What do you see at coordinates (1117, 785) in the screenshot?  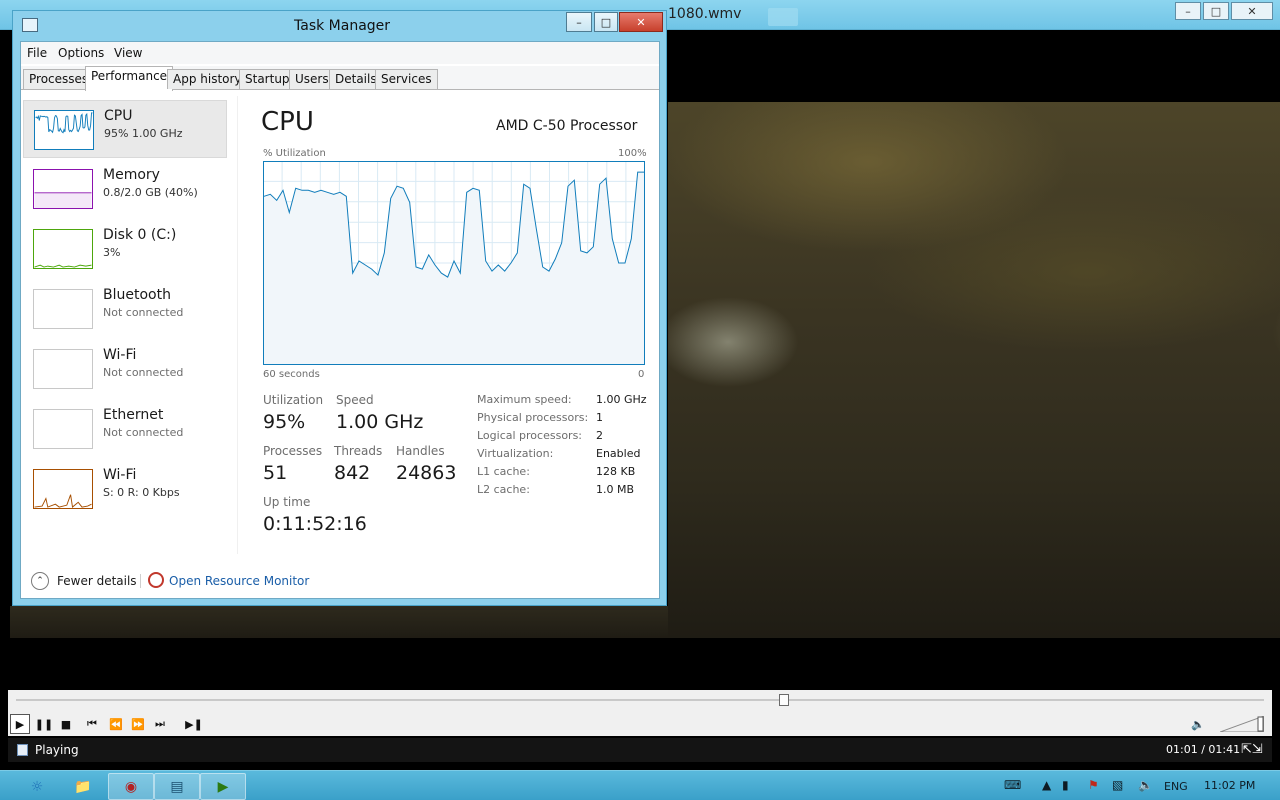 I see `network-signal-icon: ▧` at bounding box center [1117, 785].